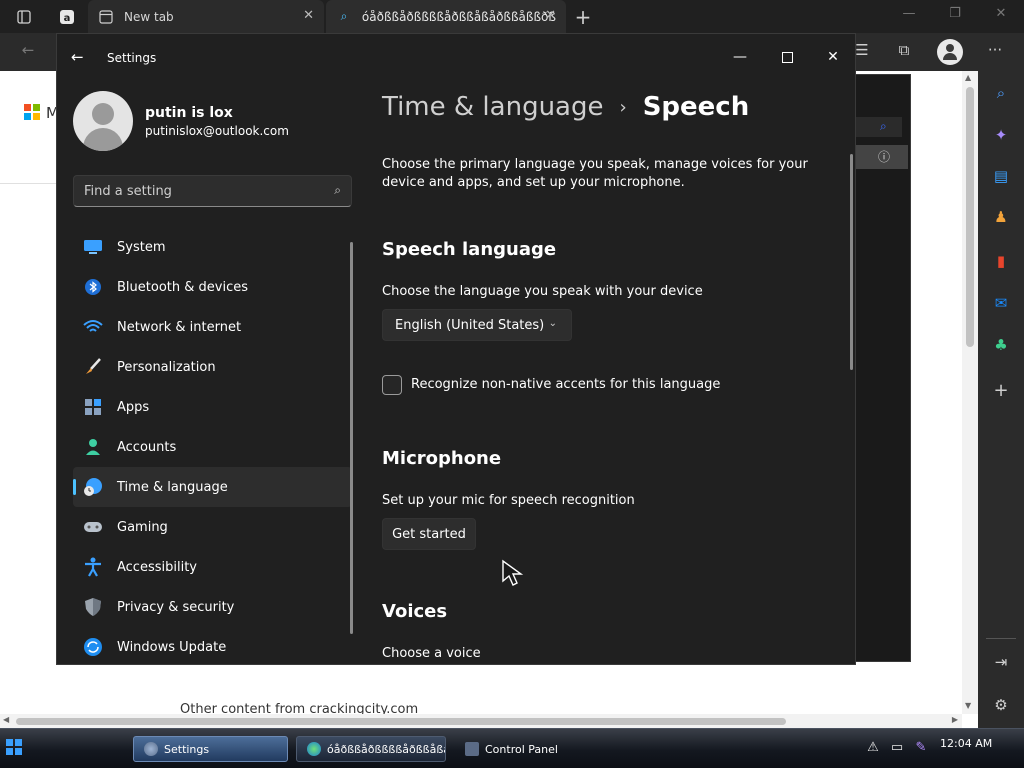 Image resolution: width=1024 pixels, height=768 pixels. Describe the element at coordinates (955, 719) in the screenshot. I see `scroll-right-icon: ▶` at that location.